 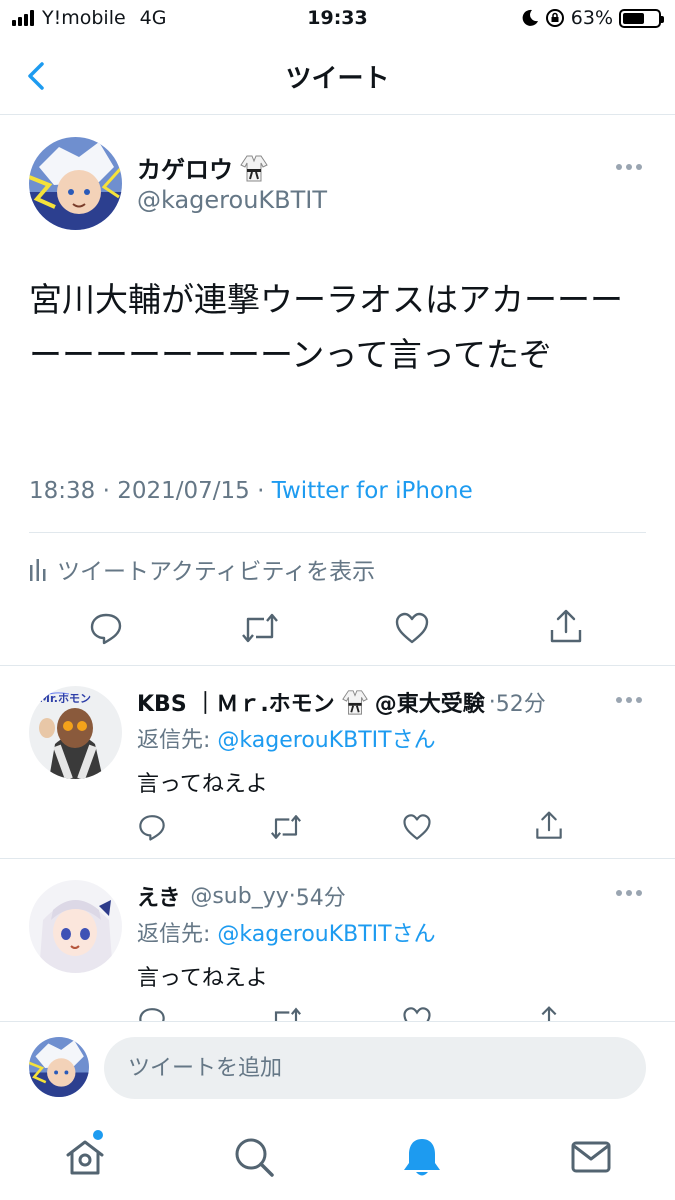 I want to click on analytics-icon, so click(x=38, y=570).